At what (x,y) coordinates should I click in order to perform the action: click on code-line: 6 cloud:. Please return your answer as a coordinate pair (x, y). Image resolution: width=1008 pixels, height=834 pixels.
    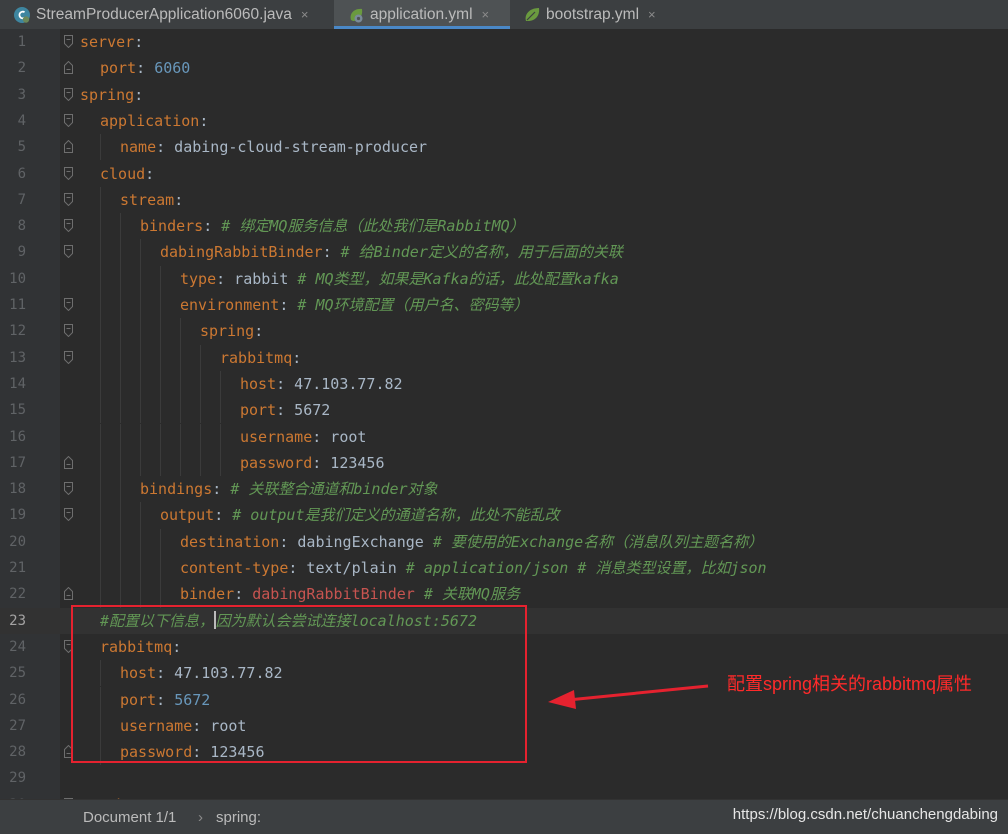
    Looking at the image, I should click on (504, 174).